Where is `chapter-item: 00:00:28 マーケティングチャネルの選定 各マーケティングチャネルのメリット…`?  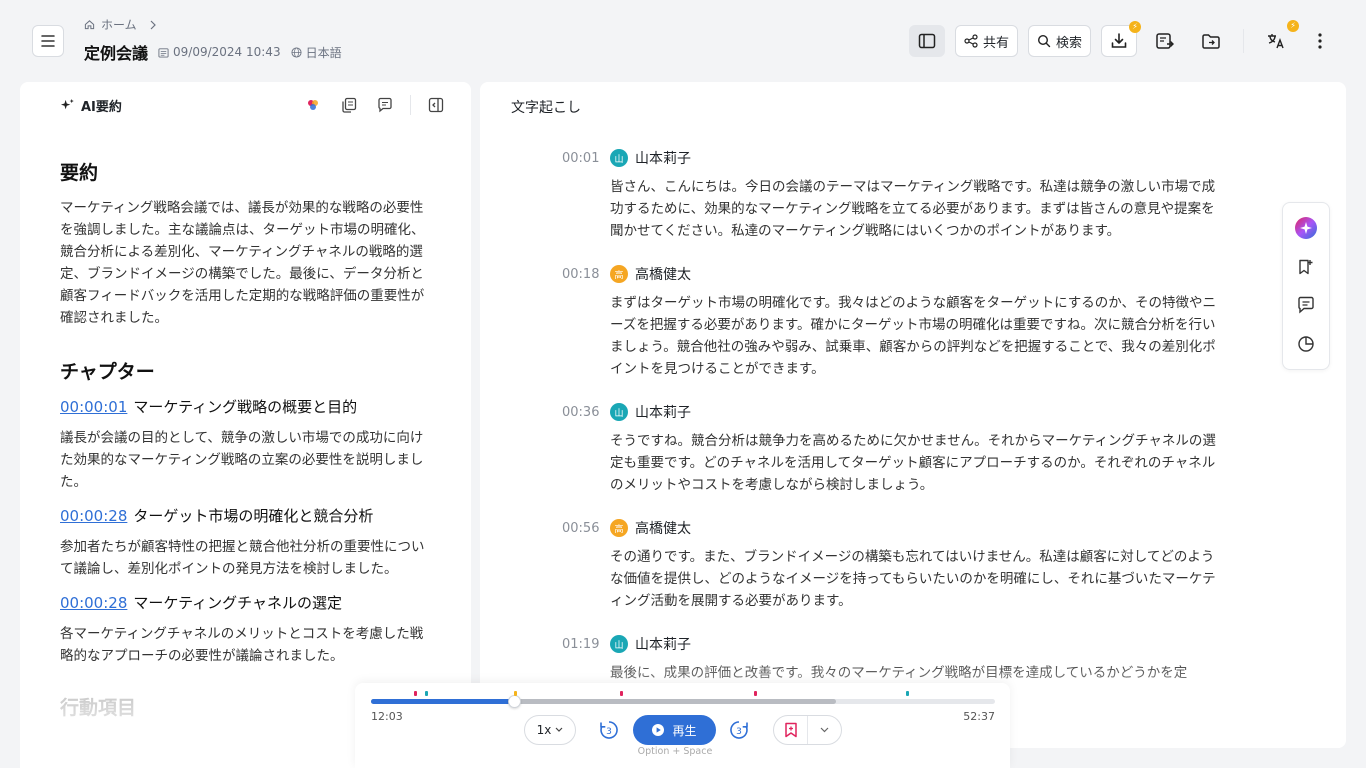
chapter-item: 00:00:28 マーケティングチャネルの選定 各マーケティングチャネルのメリット… is located at coordinates (245, 629).